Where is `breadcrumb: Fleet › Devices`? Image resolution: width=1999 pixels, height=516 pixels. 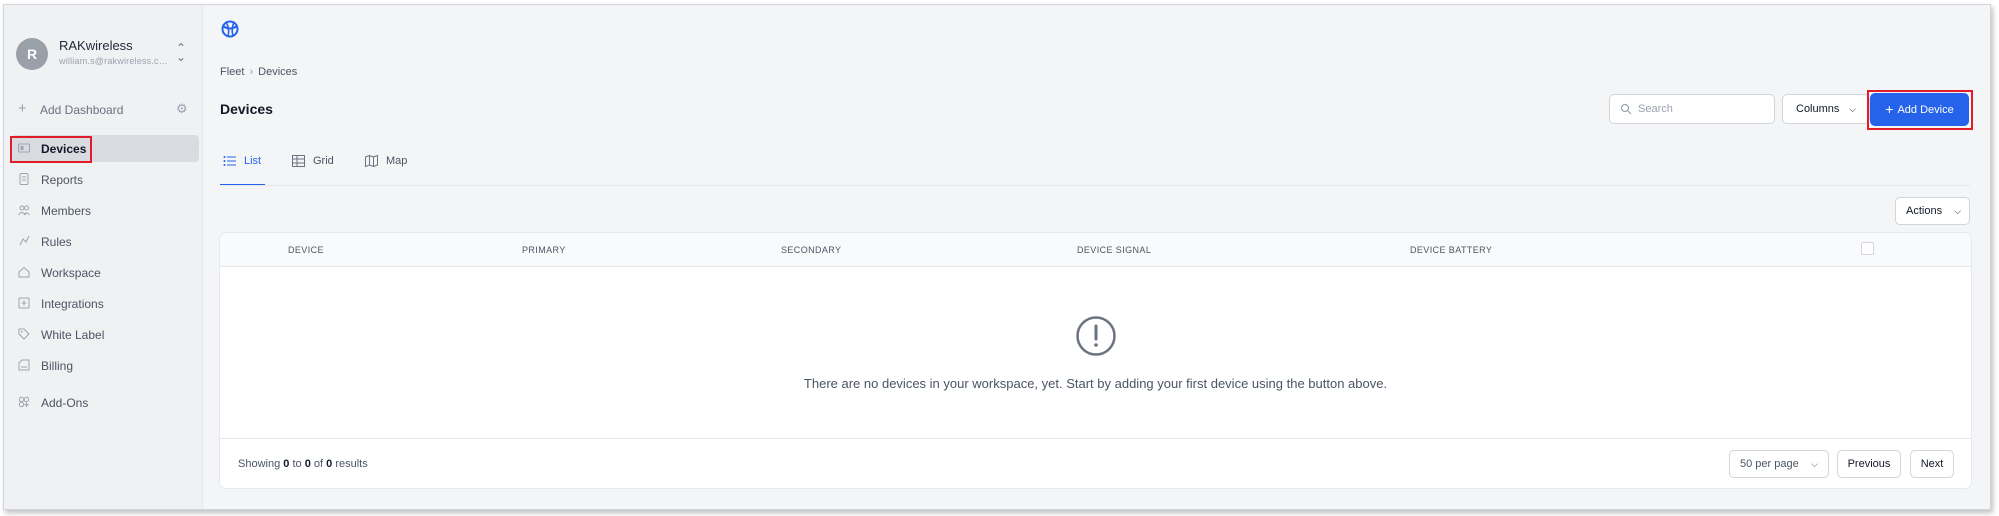
breadcrumb: Fleet › Devices is located at coordinates (258, 72).